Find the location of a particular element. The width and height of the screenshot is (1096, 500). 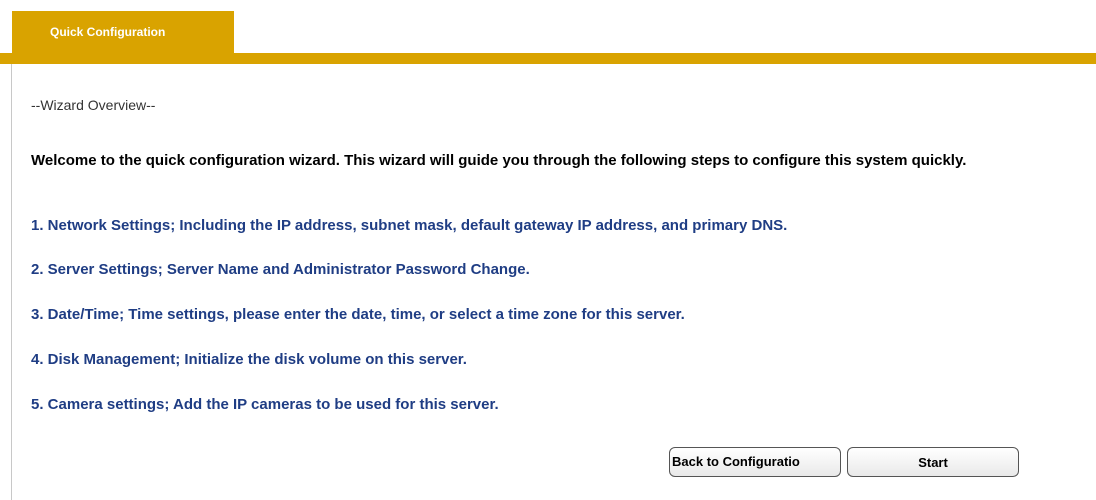

back-to-configuration-button: Back to Configuratio is located at coordinates (755, 462).